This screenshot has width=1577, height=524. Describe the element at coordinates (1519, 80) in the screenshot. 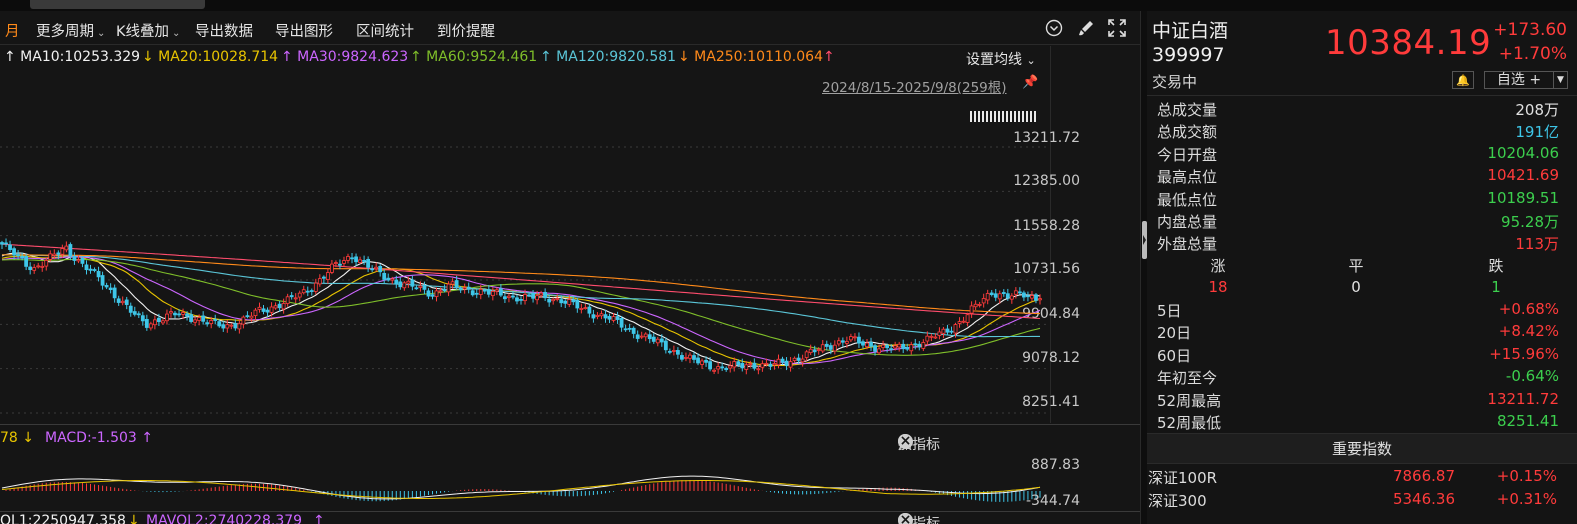

I see `add-favorite-button: 自选 +` at that location.